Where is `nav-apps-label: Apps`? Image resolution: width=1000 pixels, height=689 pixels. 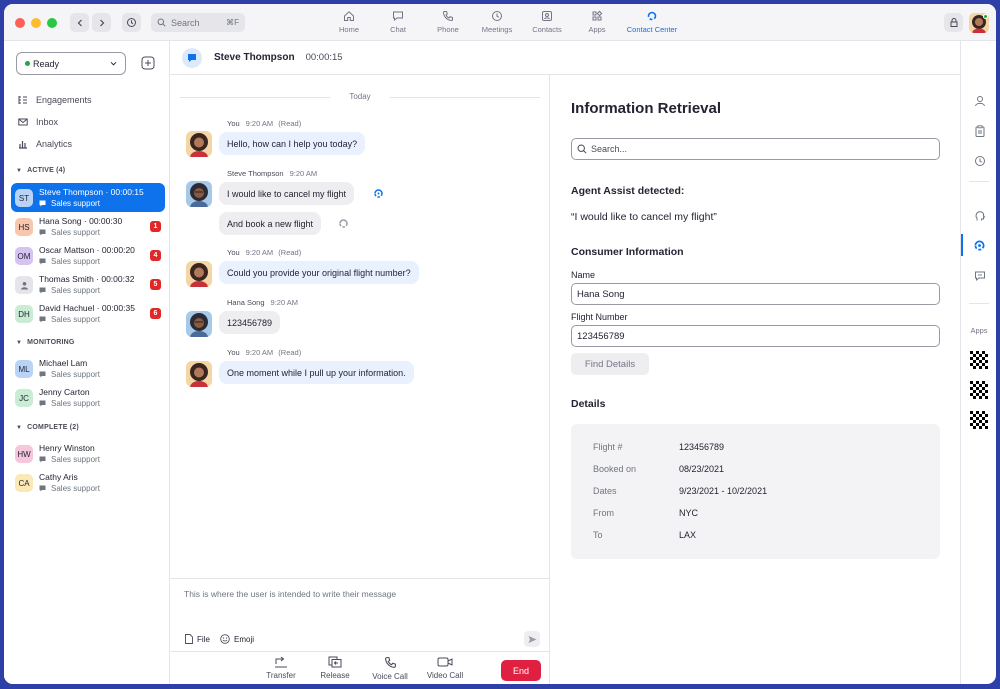 nav-apps-label: Apps is located at coordinates (597, 29).